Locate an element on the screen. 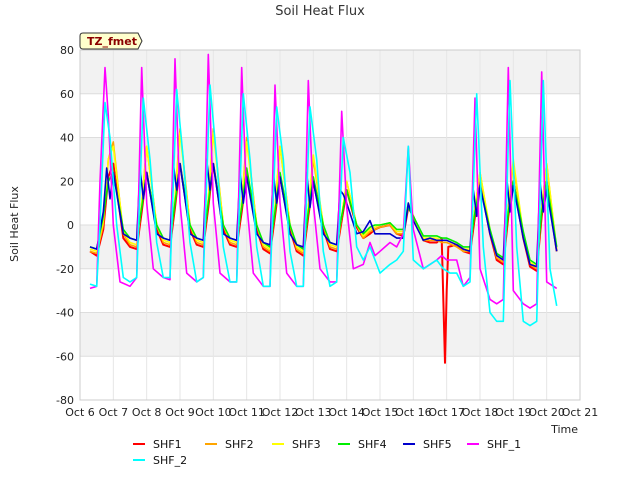 The image size is (640, 480). x-tick-label: Oct 11 is located at coordinates (246, 412).